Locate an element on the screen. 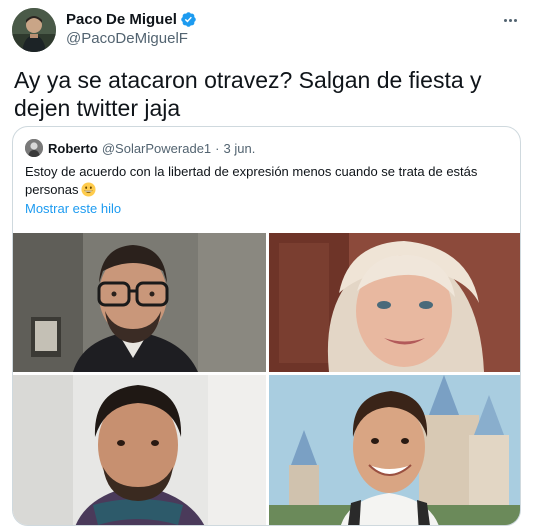  grinning-face-emoji-icon is located at coordinates (89, 189).